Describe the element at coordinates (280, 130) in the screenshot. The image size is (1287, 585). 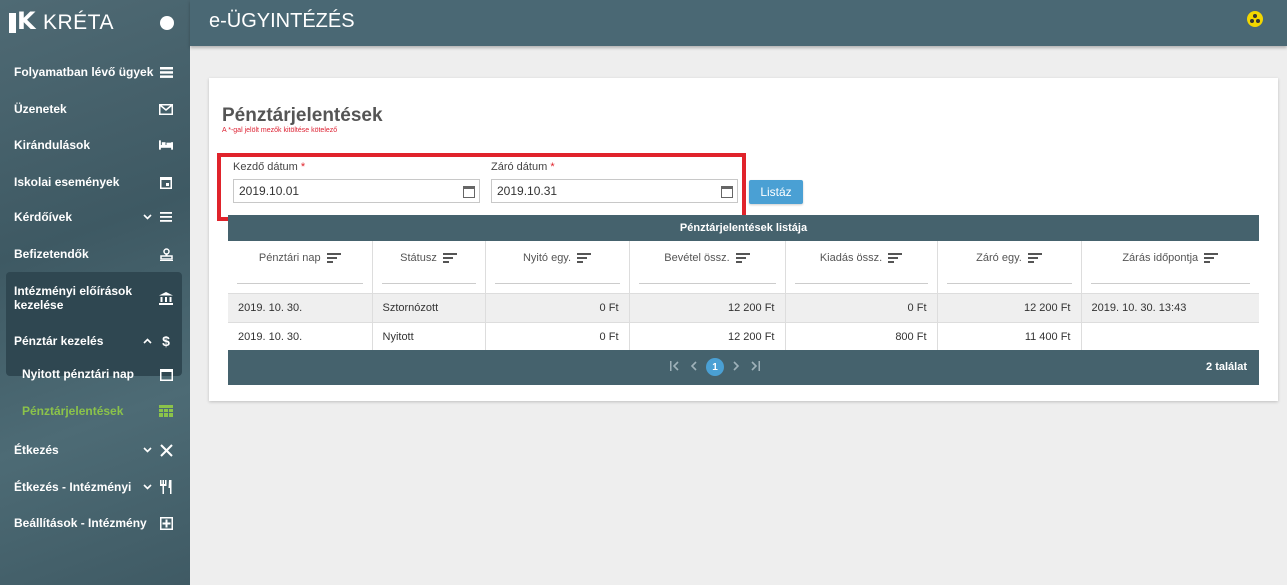
I see `required-note: A *-gal jelölt mezők kitöltése kötelező` at that location.